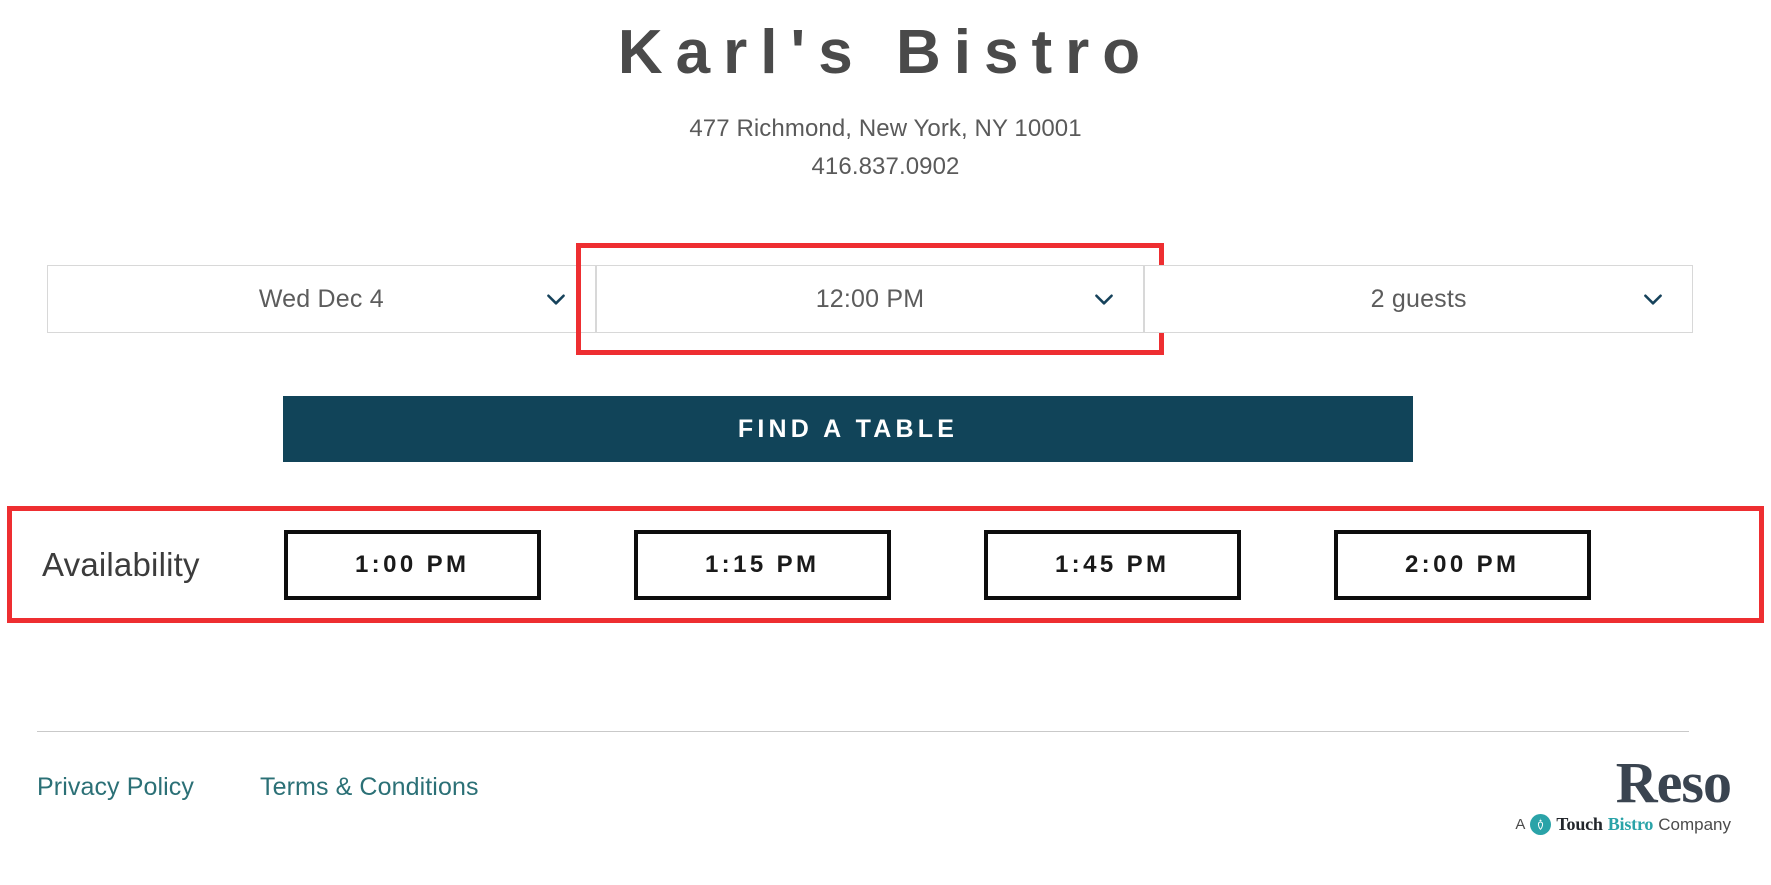 This screenshot has width=1771, height=885. Describe the element at coordinates (258, 787) in the screenshot. I see `footer-links: Privacy Policy Terms & Conditions` at that location.